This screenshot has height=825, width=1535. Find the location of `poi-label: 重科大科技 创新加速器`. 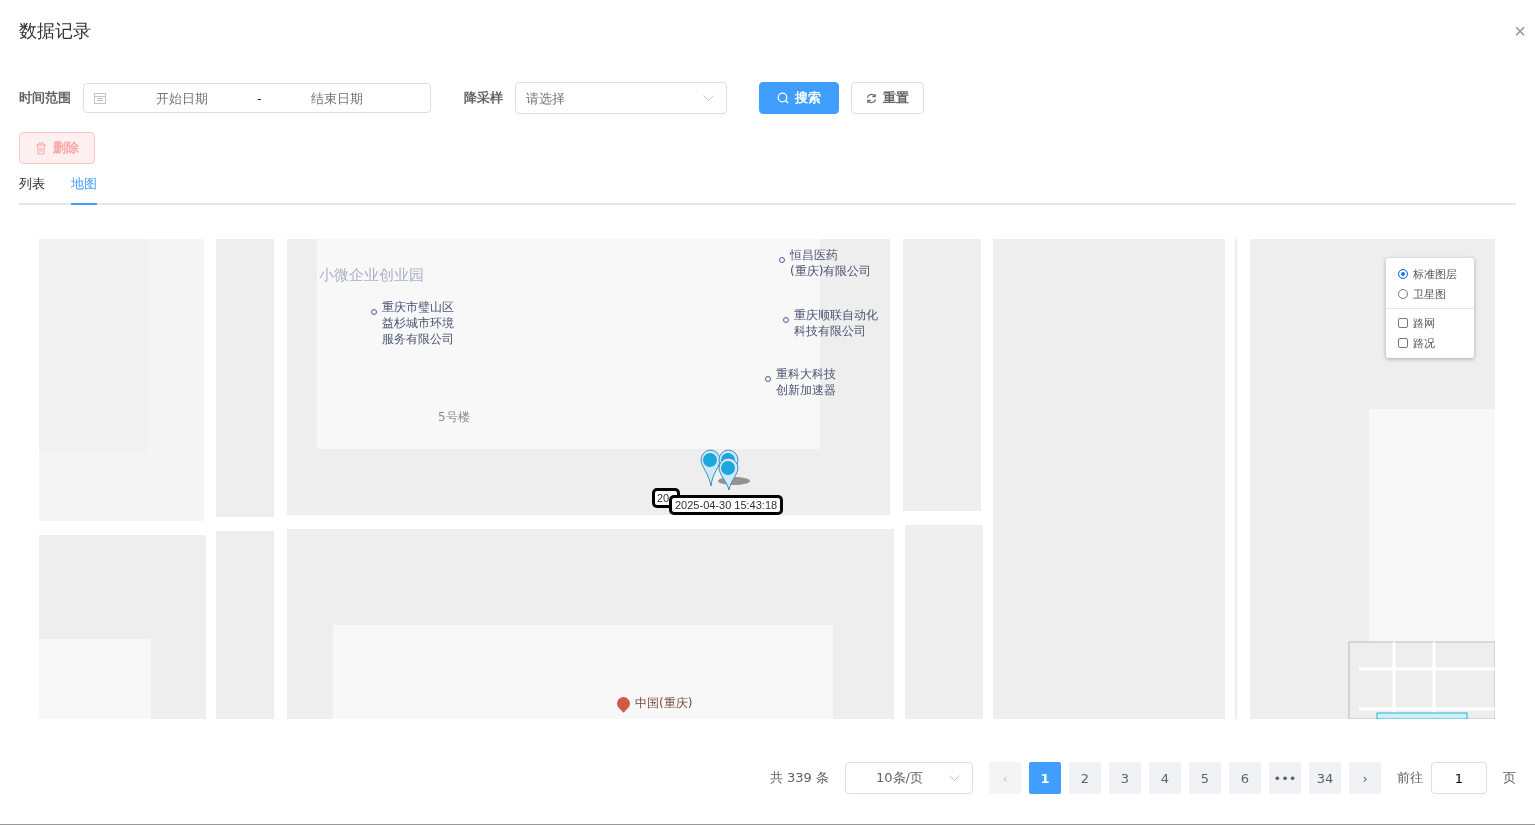

poi-label: 重科大科技 创新加速器 is located at coordinates (806, 382).